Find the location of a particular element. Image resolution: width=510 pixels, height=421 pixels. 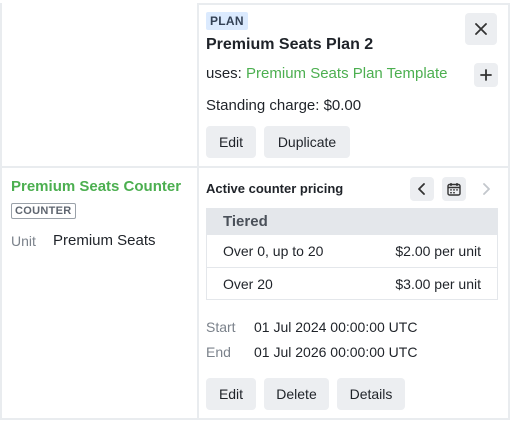

add-button is located at coordinates (486, 75).